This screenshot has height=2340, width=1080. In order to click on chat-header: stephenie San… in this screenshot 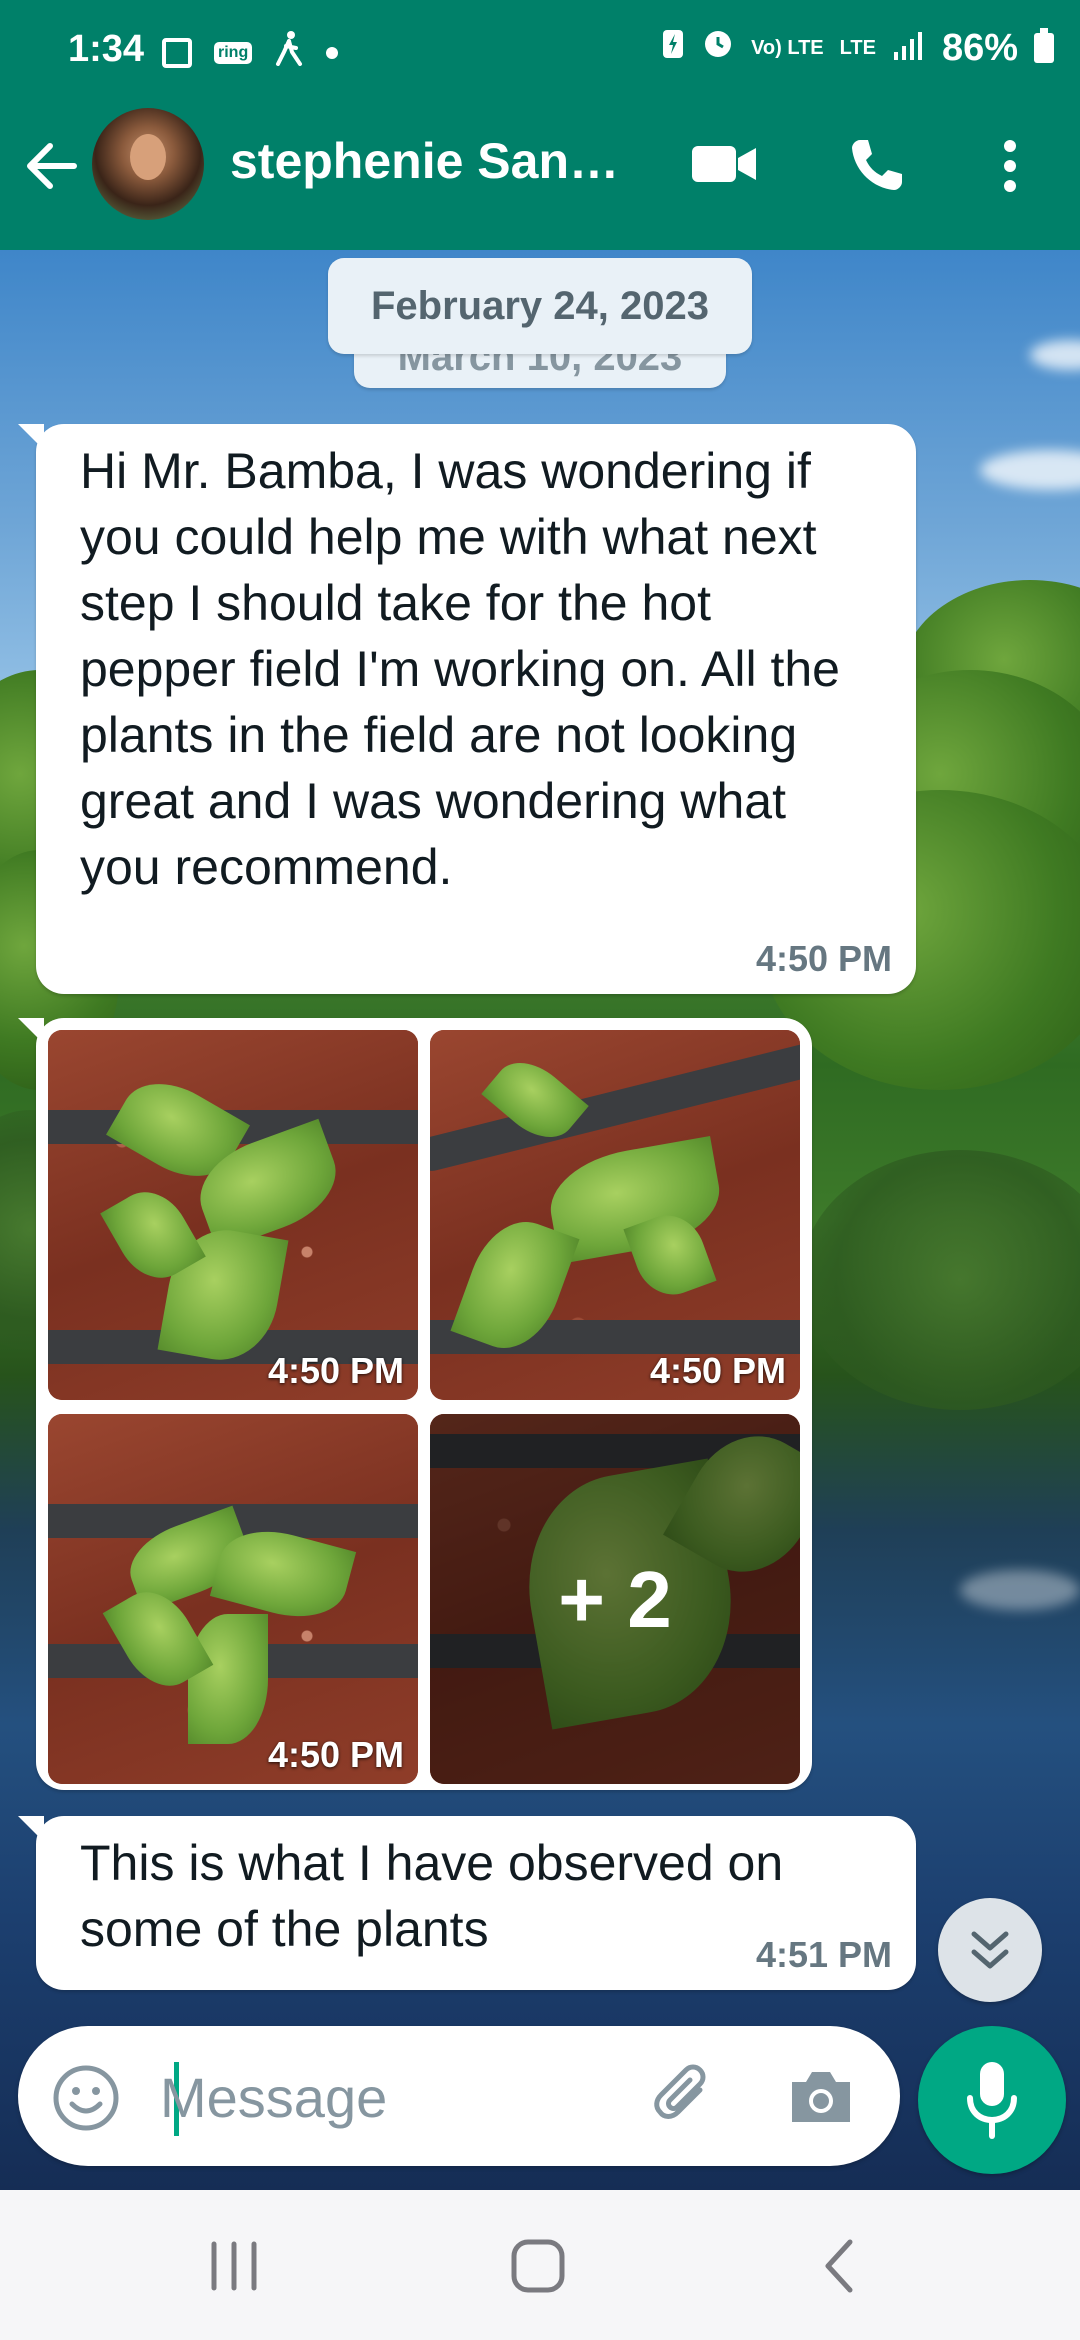, I will do `click(540, 175)`.